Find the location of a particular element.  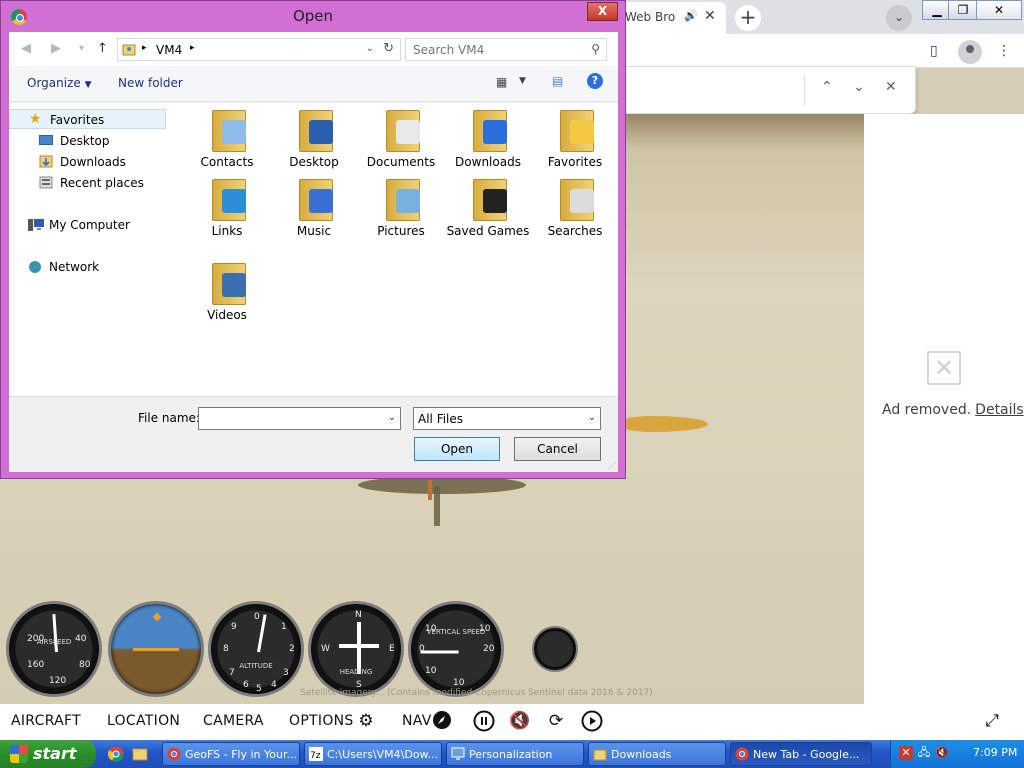

nav-recent-places: Recent places is located at coordinates (87, 183).